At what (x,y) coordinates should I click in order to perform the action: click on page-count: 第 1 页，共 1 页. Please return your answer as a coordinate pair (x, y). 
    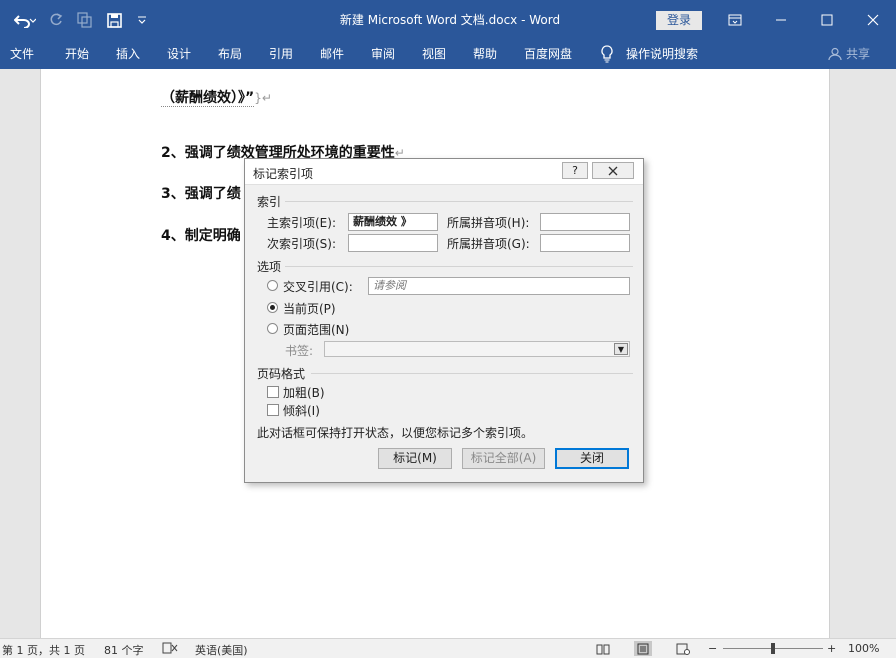
    Looking at the image, I should click on (43, 650).